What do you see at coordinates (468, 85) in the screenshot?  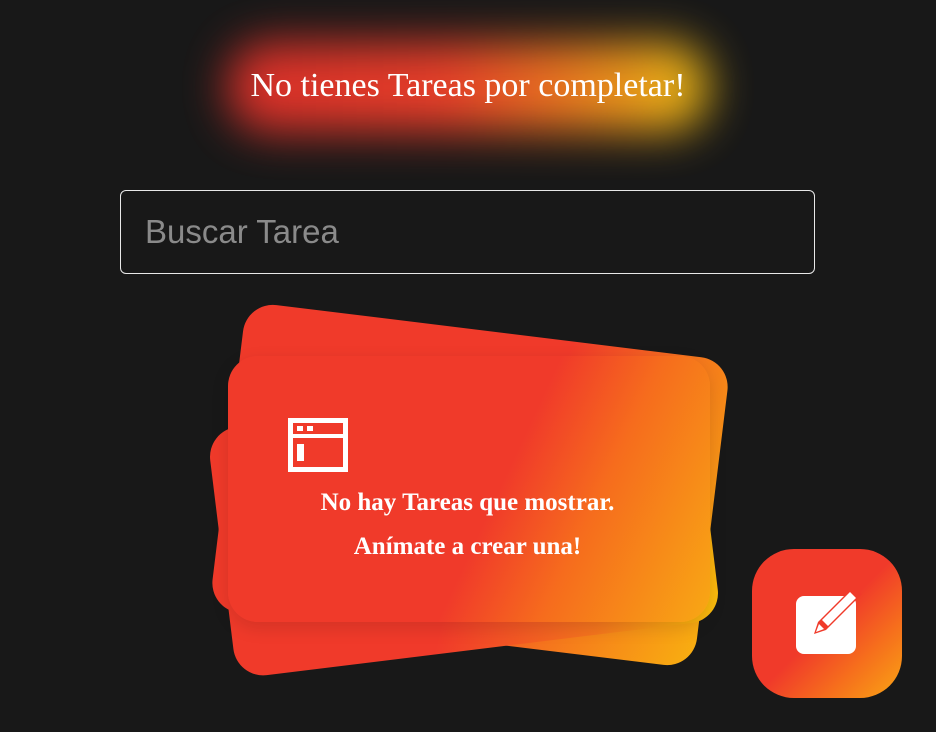 I see `page-title: No tienes Tareas por completar!` at bounding box center [468, 85].